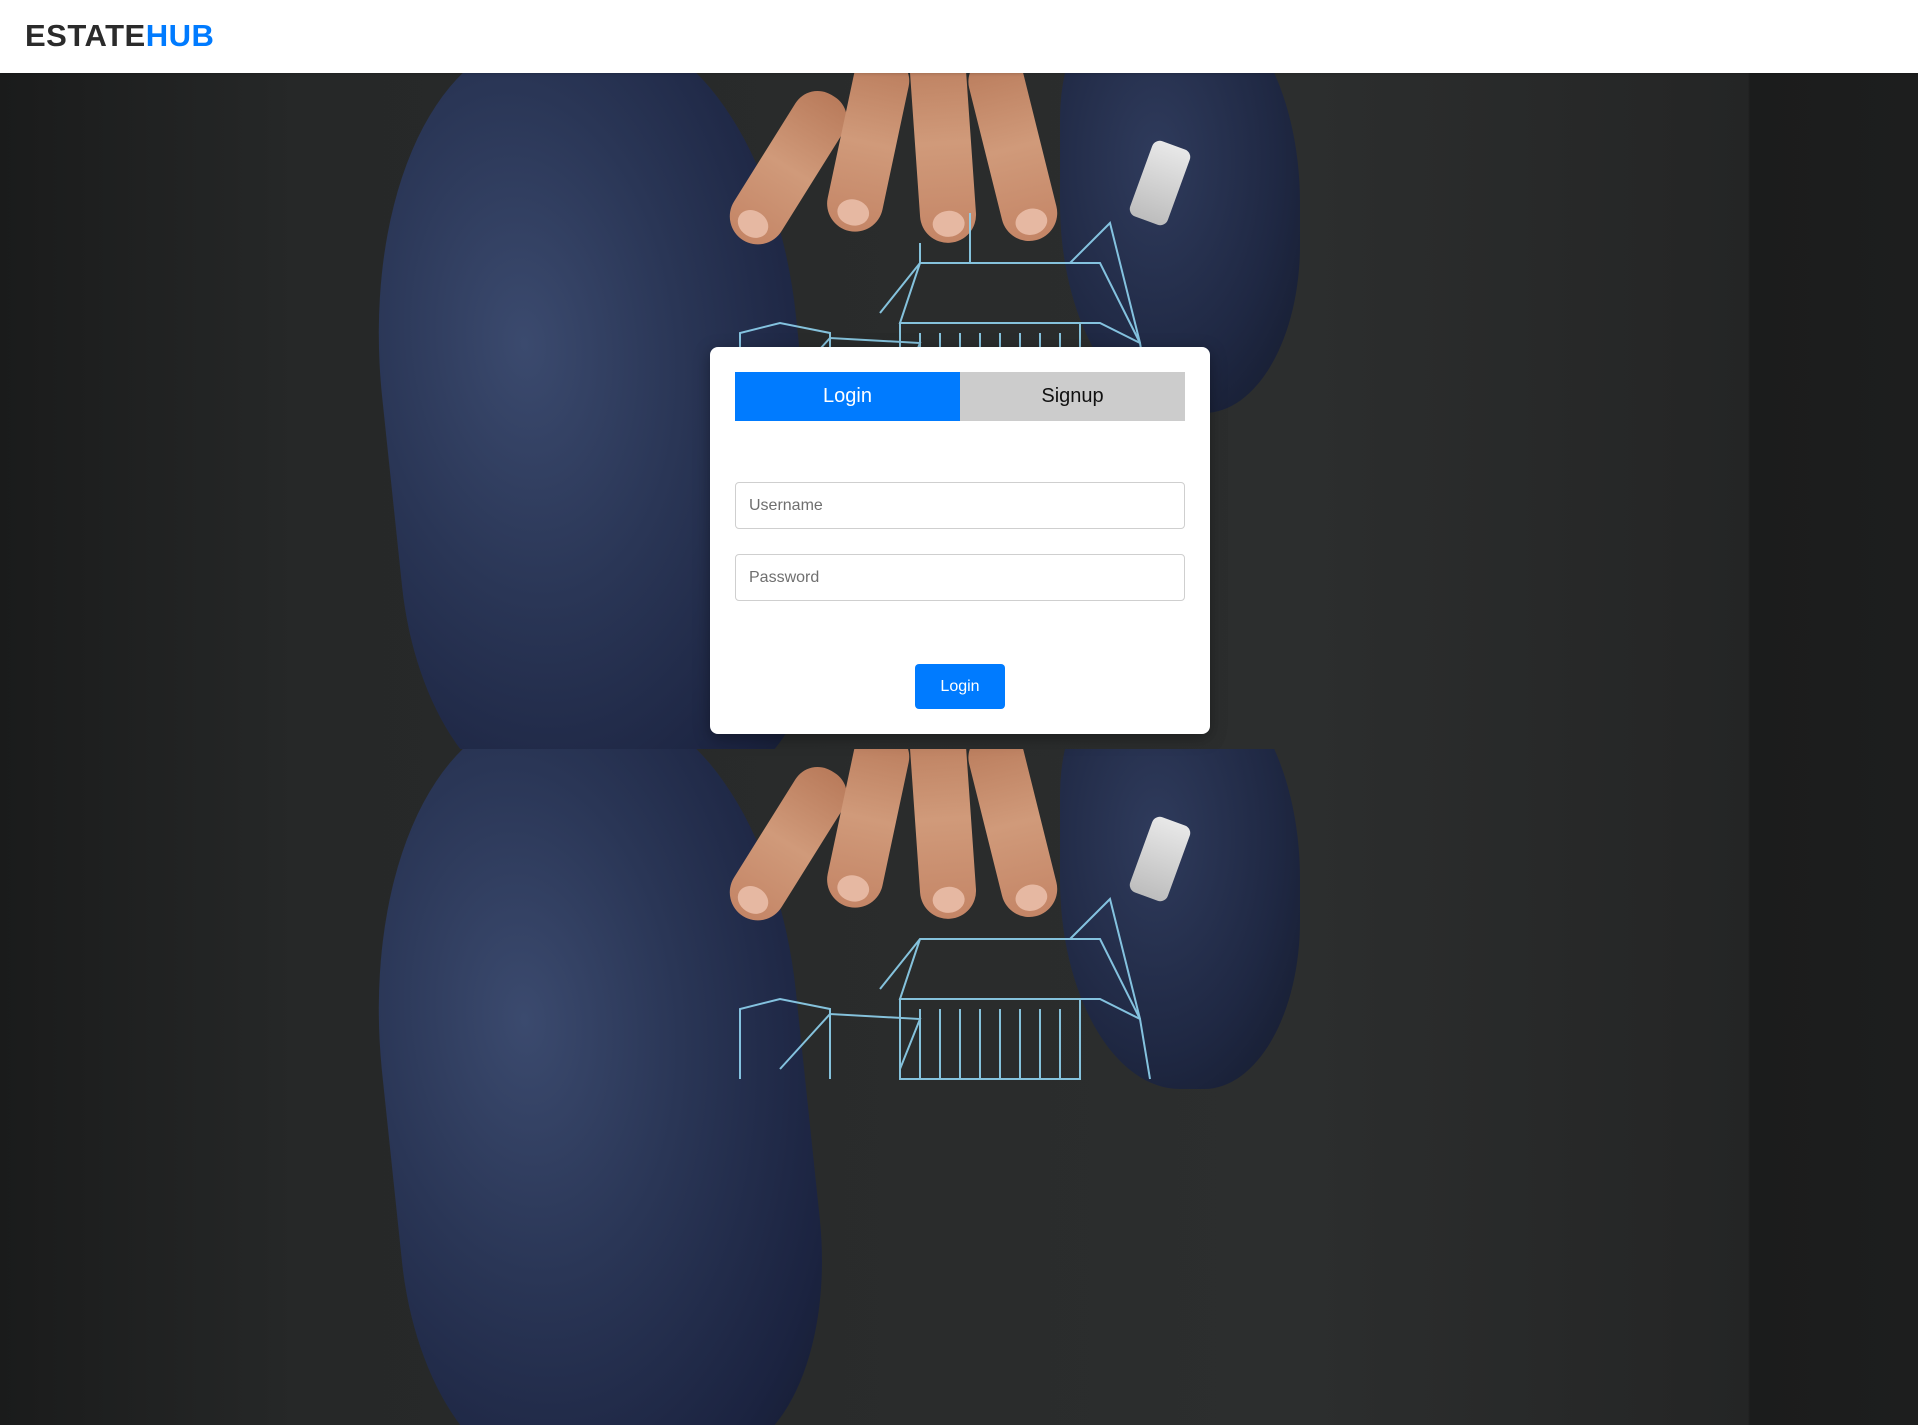  Describe the element at coordinates (945, 988) in the screenshot. I see `wireframe-house-graphic` at that location.